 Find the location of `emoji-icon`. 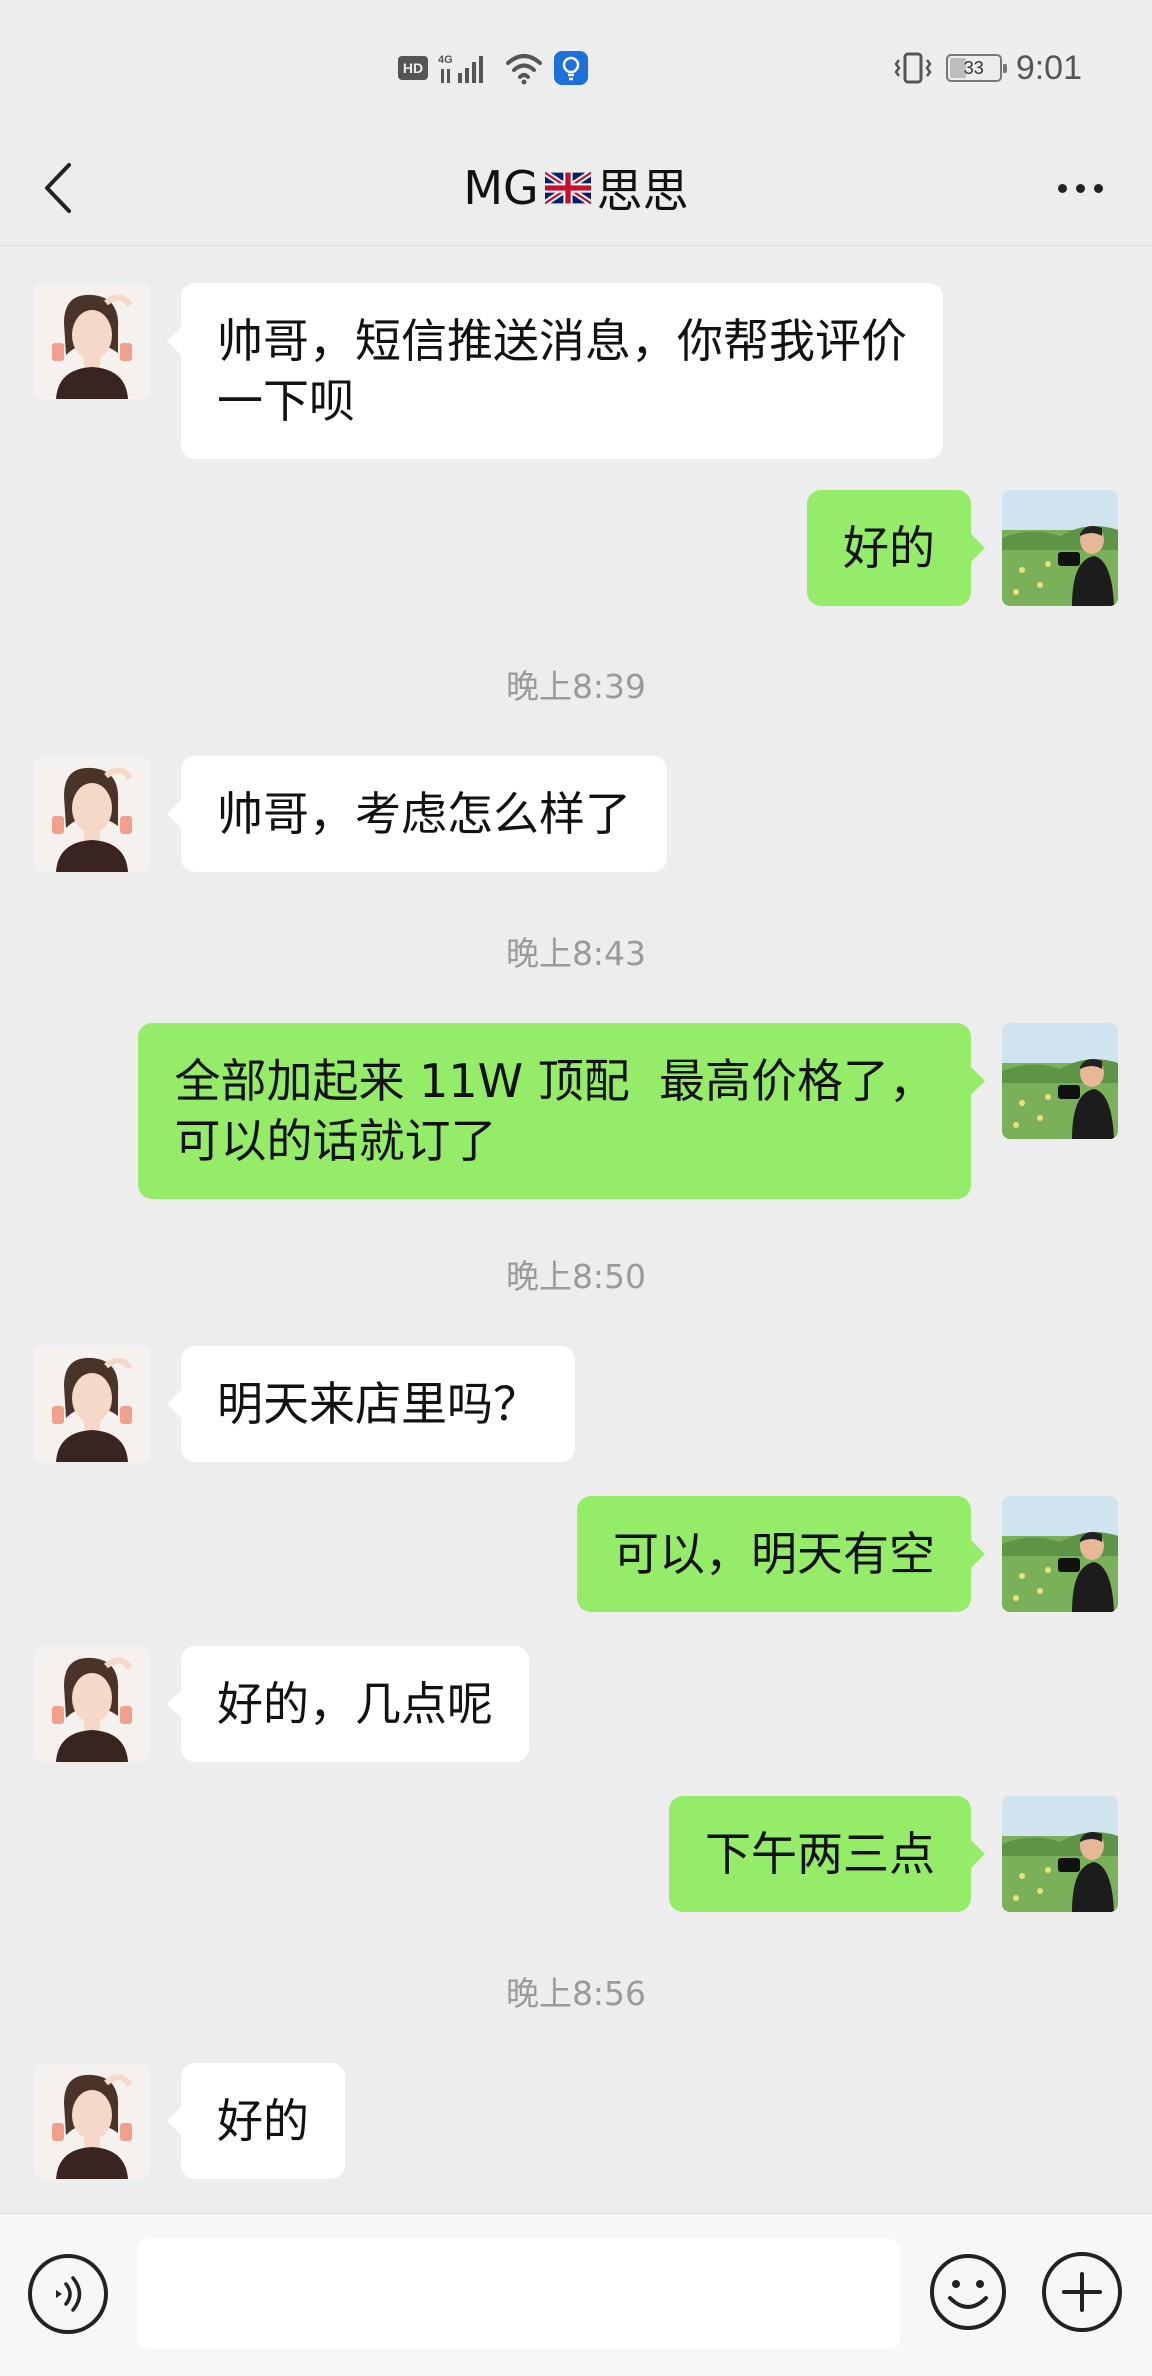

emoji-icon is located at coordinates (968, 2292).